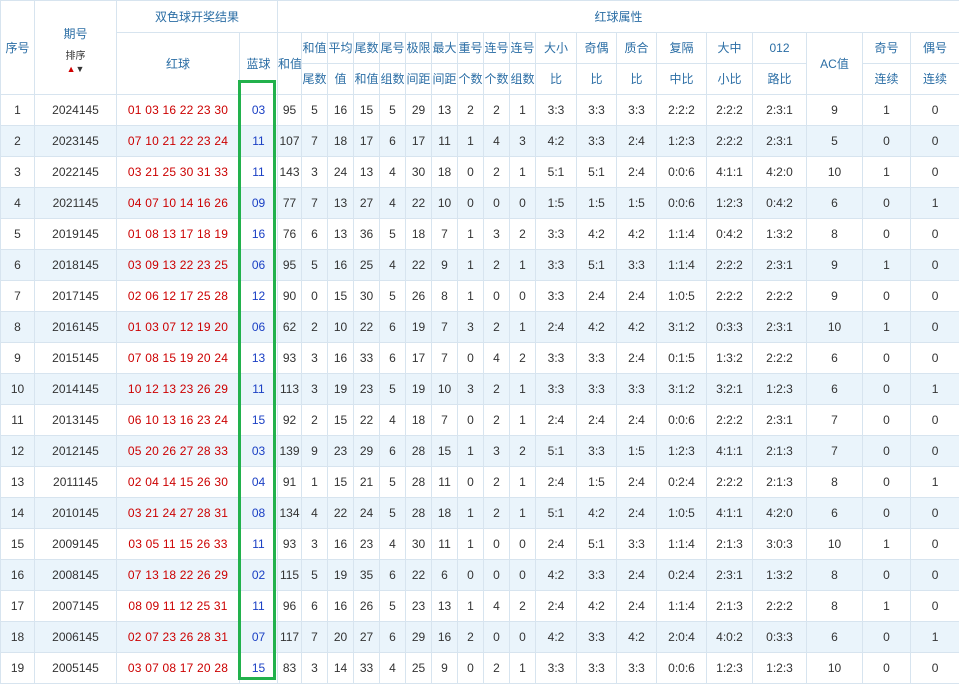 Image resolution: width=959 pixels, height=684 pixels. Describe the element at coordinates (290, 637) in the screenshot. I see `cell-sum: 117` at that location.